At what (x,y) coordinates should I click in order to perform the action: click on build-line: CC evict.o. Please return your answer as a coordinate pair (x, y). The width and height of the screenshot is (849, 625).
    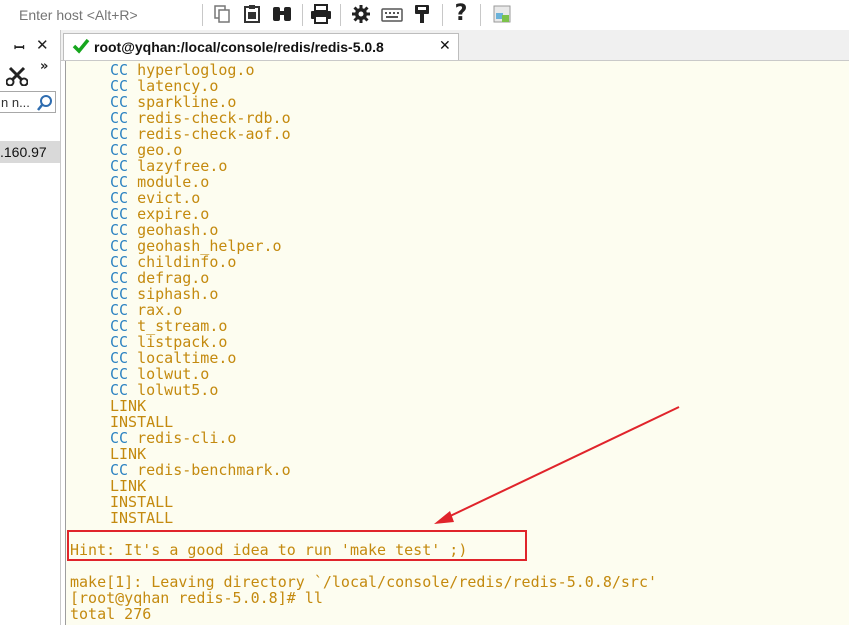
    Looking at the image, I should click on (363, 198).